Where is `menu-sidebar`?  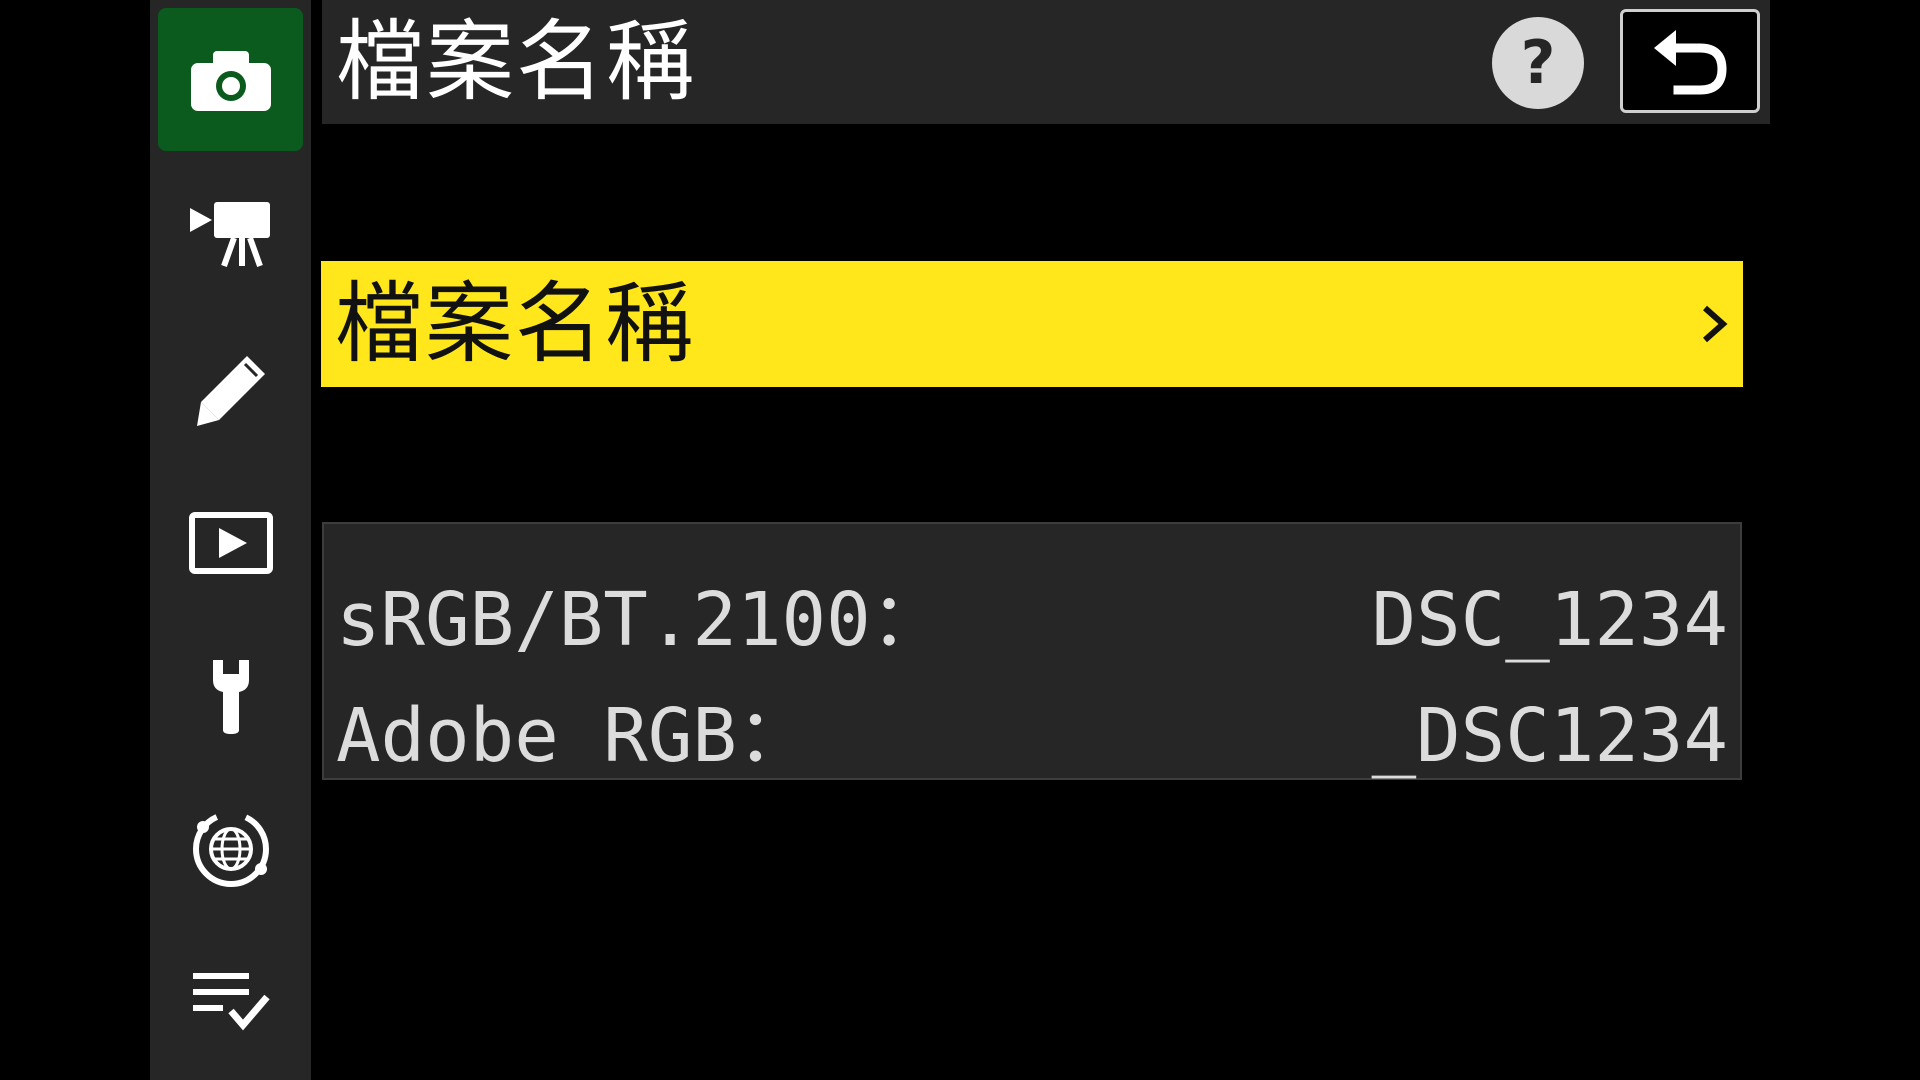
menu-sidebar is located at coordinates (230, 540).